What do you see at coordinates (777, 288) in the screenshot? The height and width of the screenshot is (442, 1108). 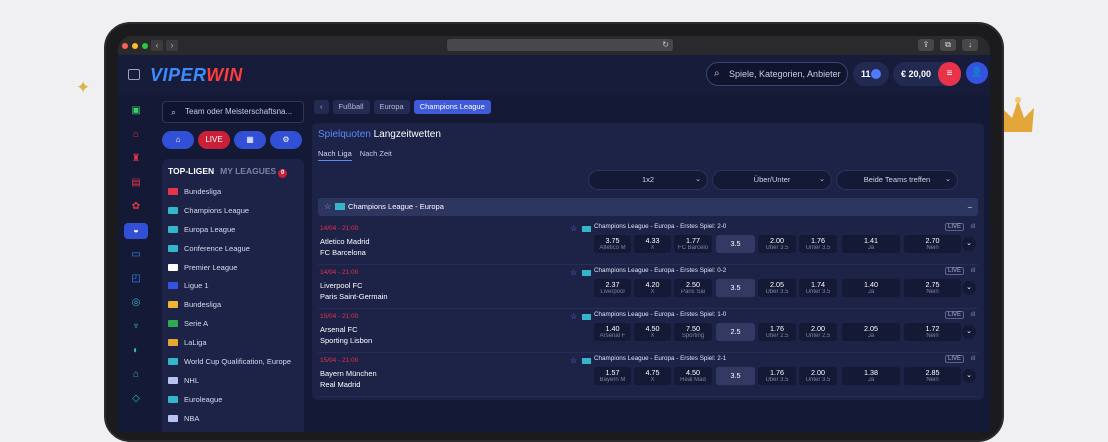 I see `odds-button: 2.05 Über 3.5` at bounding box center [777, 288].